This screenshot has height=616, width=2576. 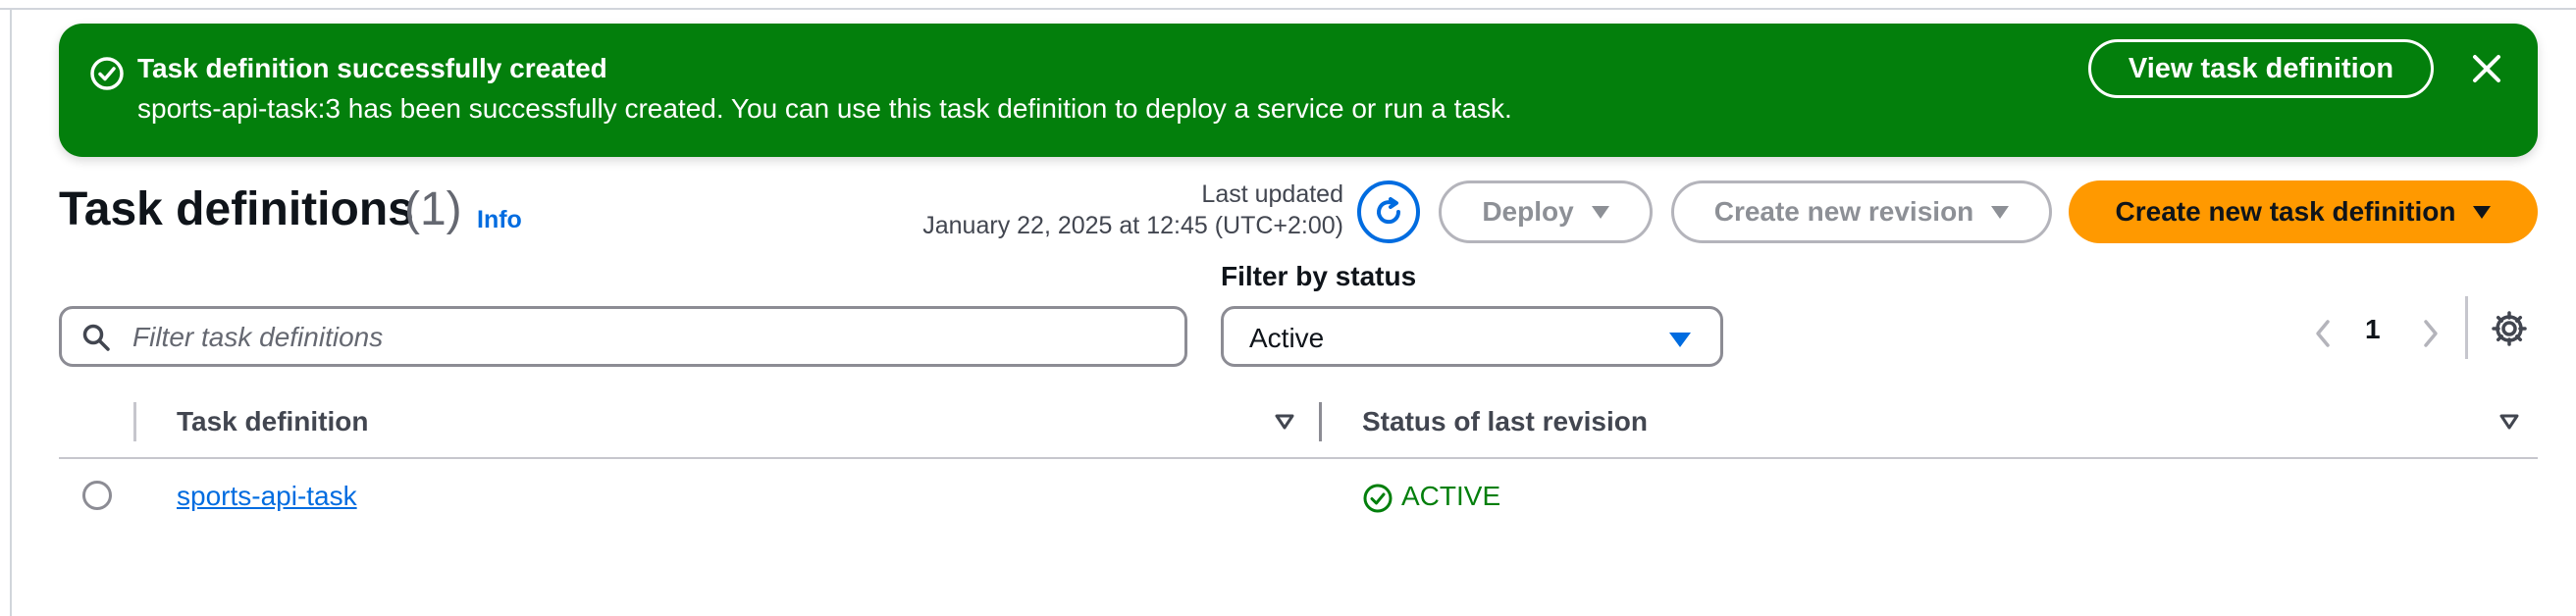 What do you see at coordinates (1843, 211) in the screenshot?
I see `create-revision-label: Create new revision` at bounding box center [1843, 211].